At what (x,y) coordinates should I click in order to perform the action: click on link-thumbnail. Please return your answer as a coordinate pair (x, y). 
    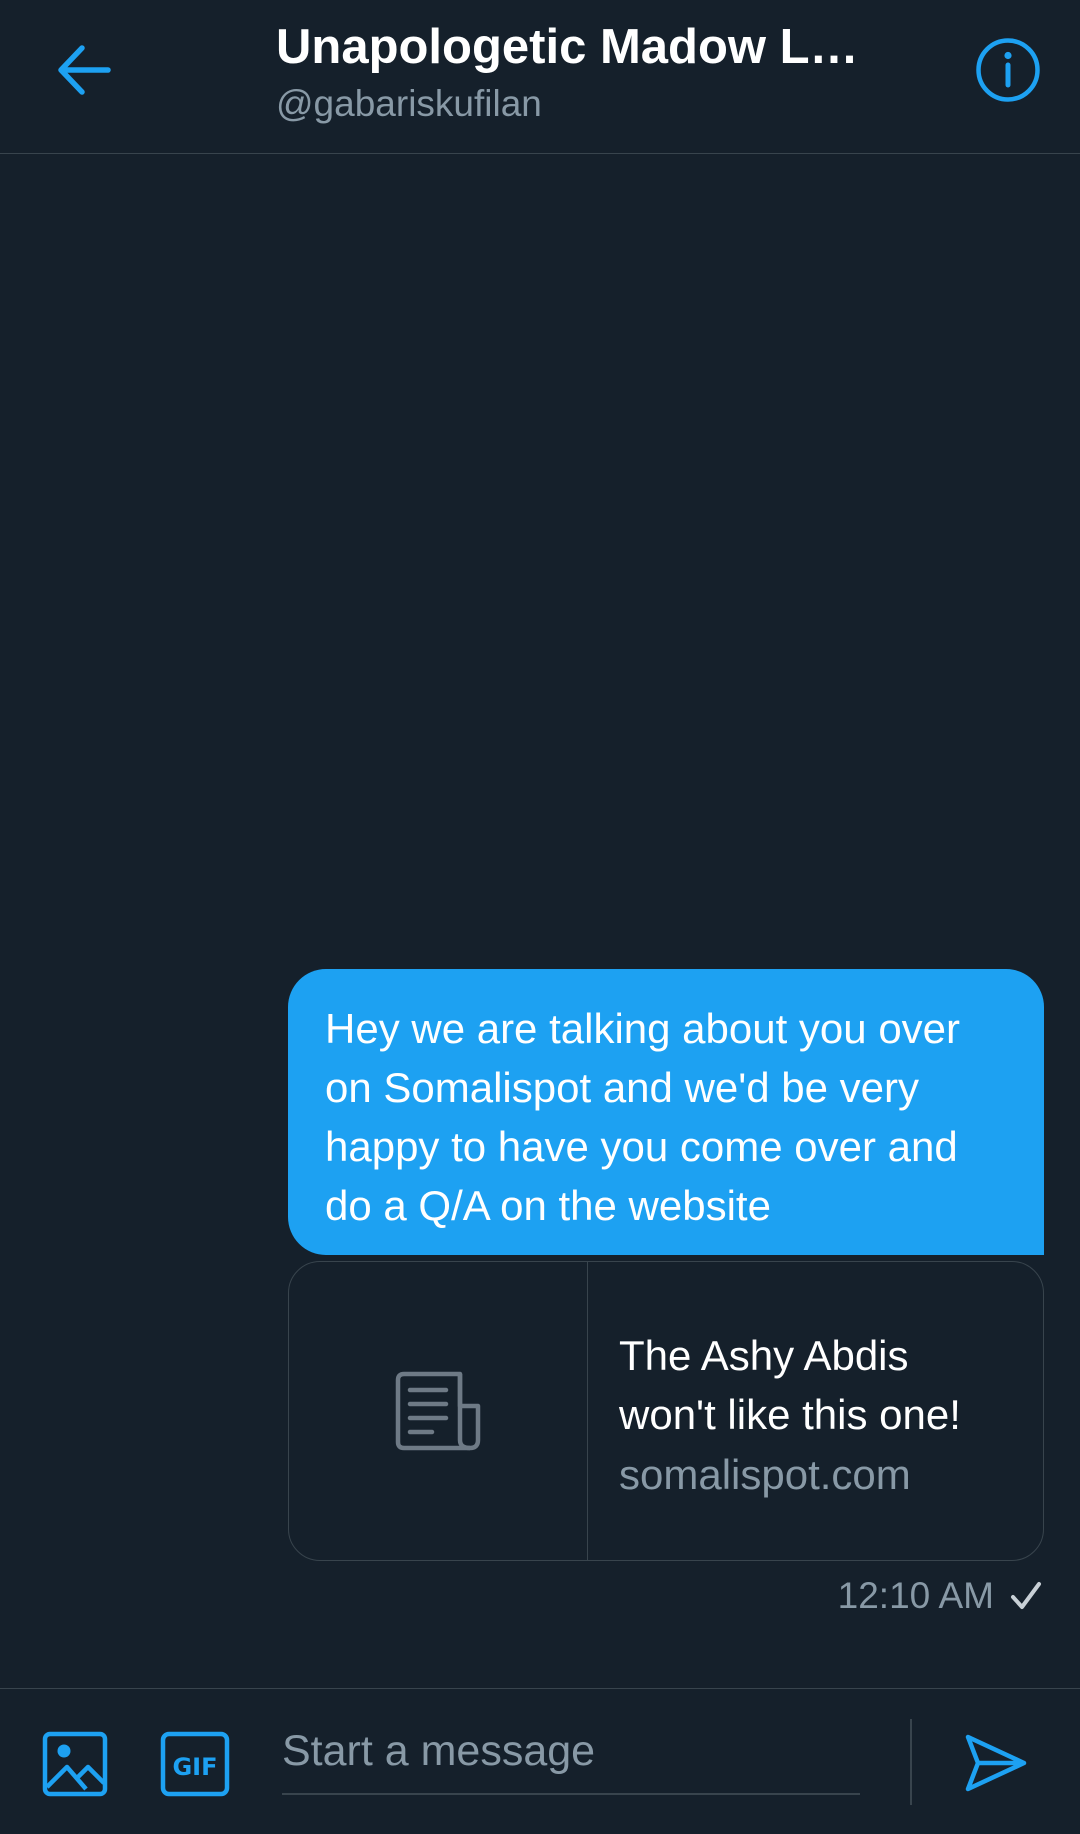
    Looking at the image, I should click on (438, 1411).